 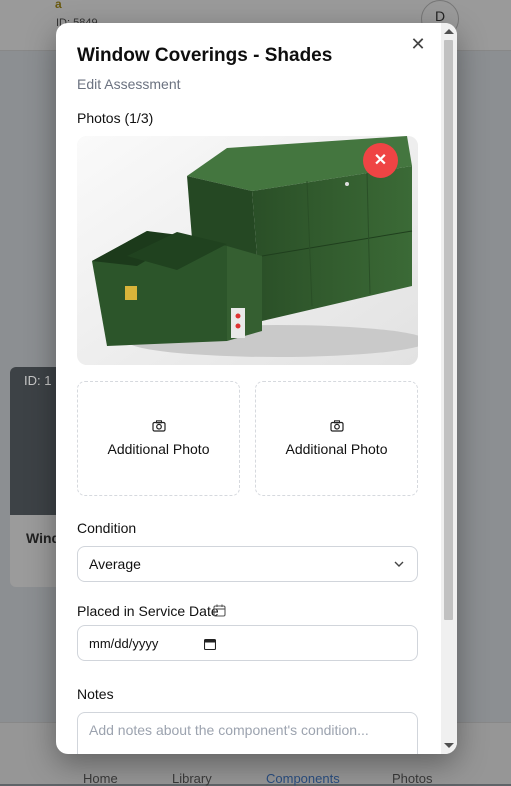 I want to click on modal-scrollbar, so click(x=449, y=388).